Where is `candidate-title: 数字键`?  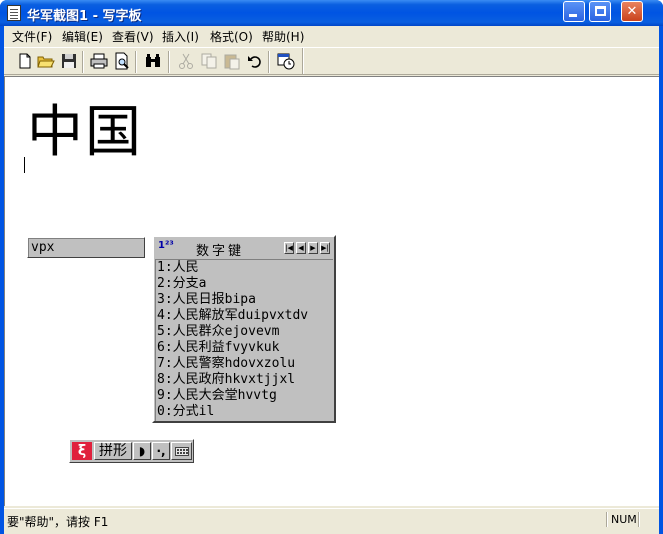
candidate-title: 数字键 is located at coordinates (220, 251).